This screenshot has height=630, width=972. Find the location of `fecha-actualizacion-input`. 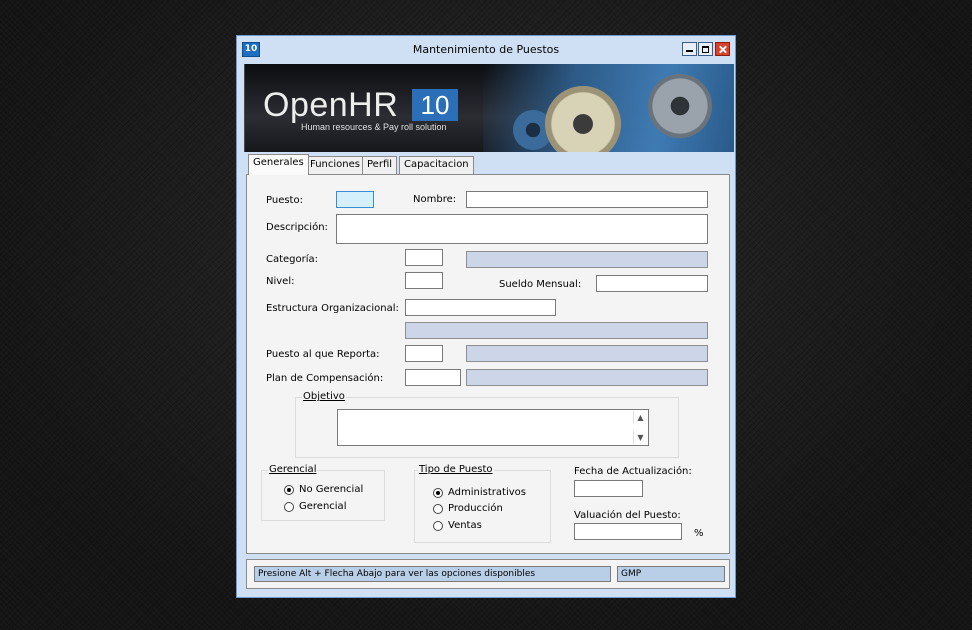

fecha-actualizacion-input is located at coordinates (608, 488).